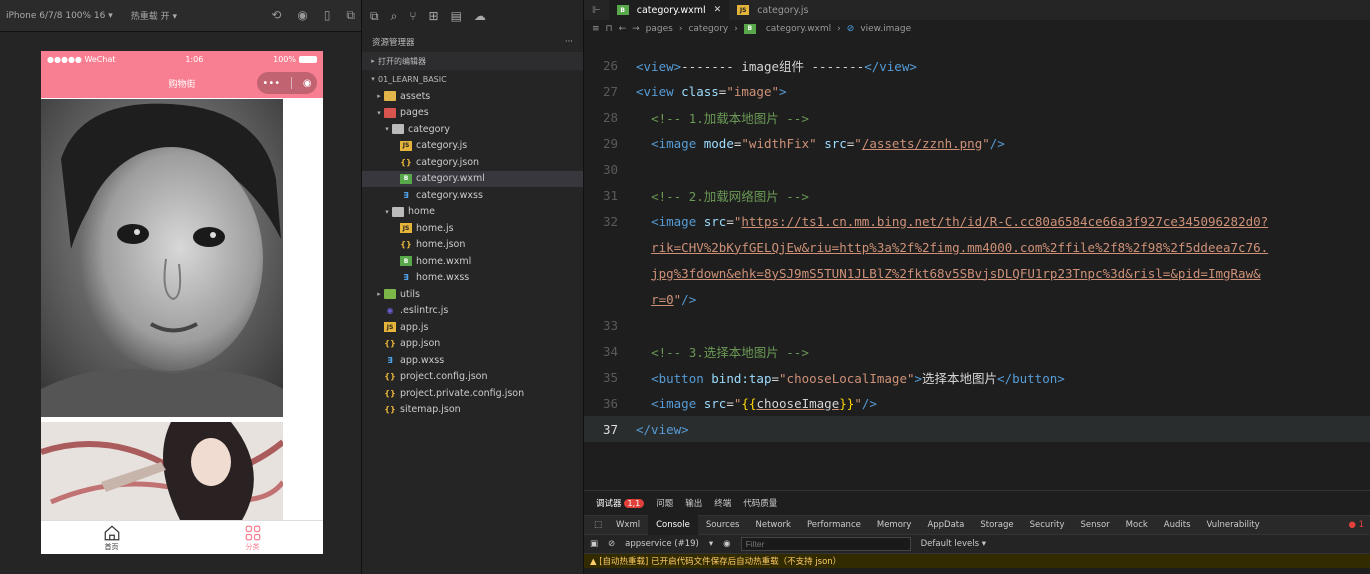 The height and width of the screenshot is (574, 1370). Describe the element at coordinates (472, 79) in the screenshot. I see `project-section: ▾ 01_LEARN_BASIC` at that location.